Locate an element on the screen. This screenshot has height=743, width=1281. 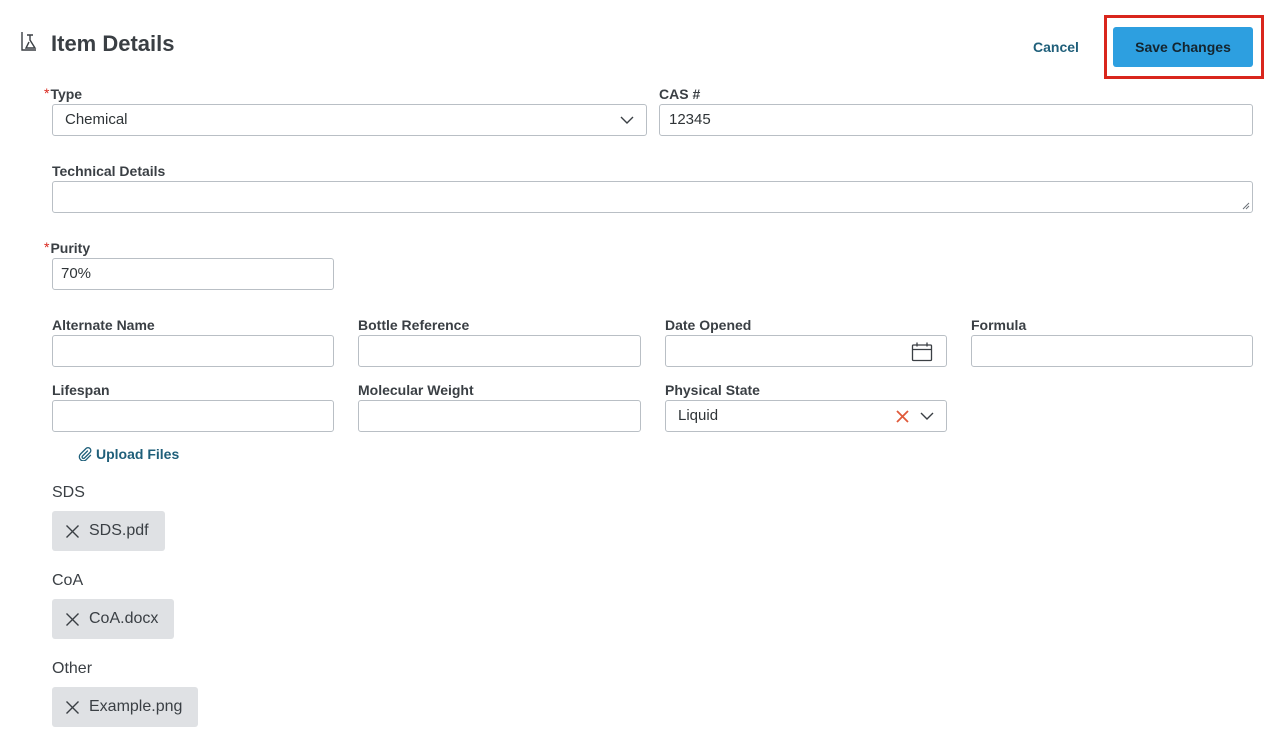
cancel-button: Cancel is located at coordinates (1056, 47).